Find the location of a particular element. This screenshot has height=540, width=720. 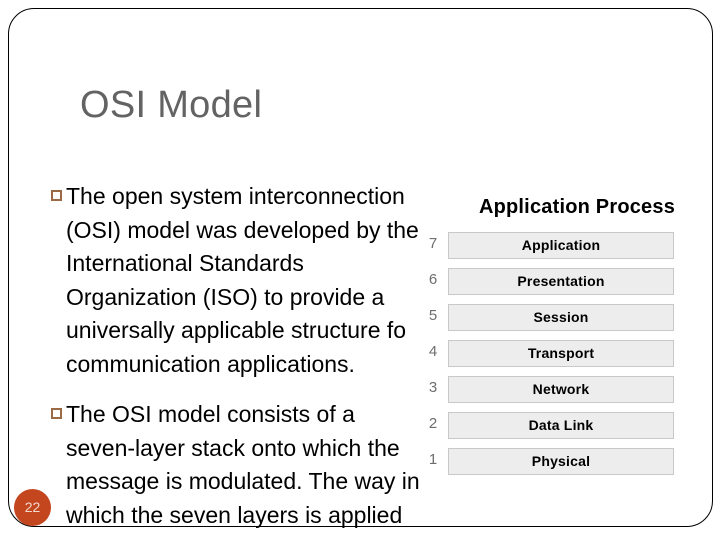

slide-number-text: 22 is located at coordinates (32, 507).